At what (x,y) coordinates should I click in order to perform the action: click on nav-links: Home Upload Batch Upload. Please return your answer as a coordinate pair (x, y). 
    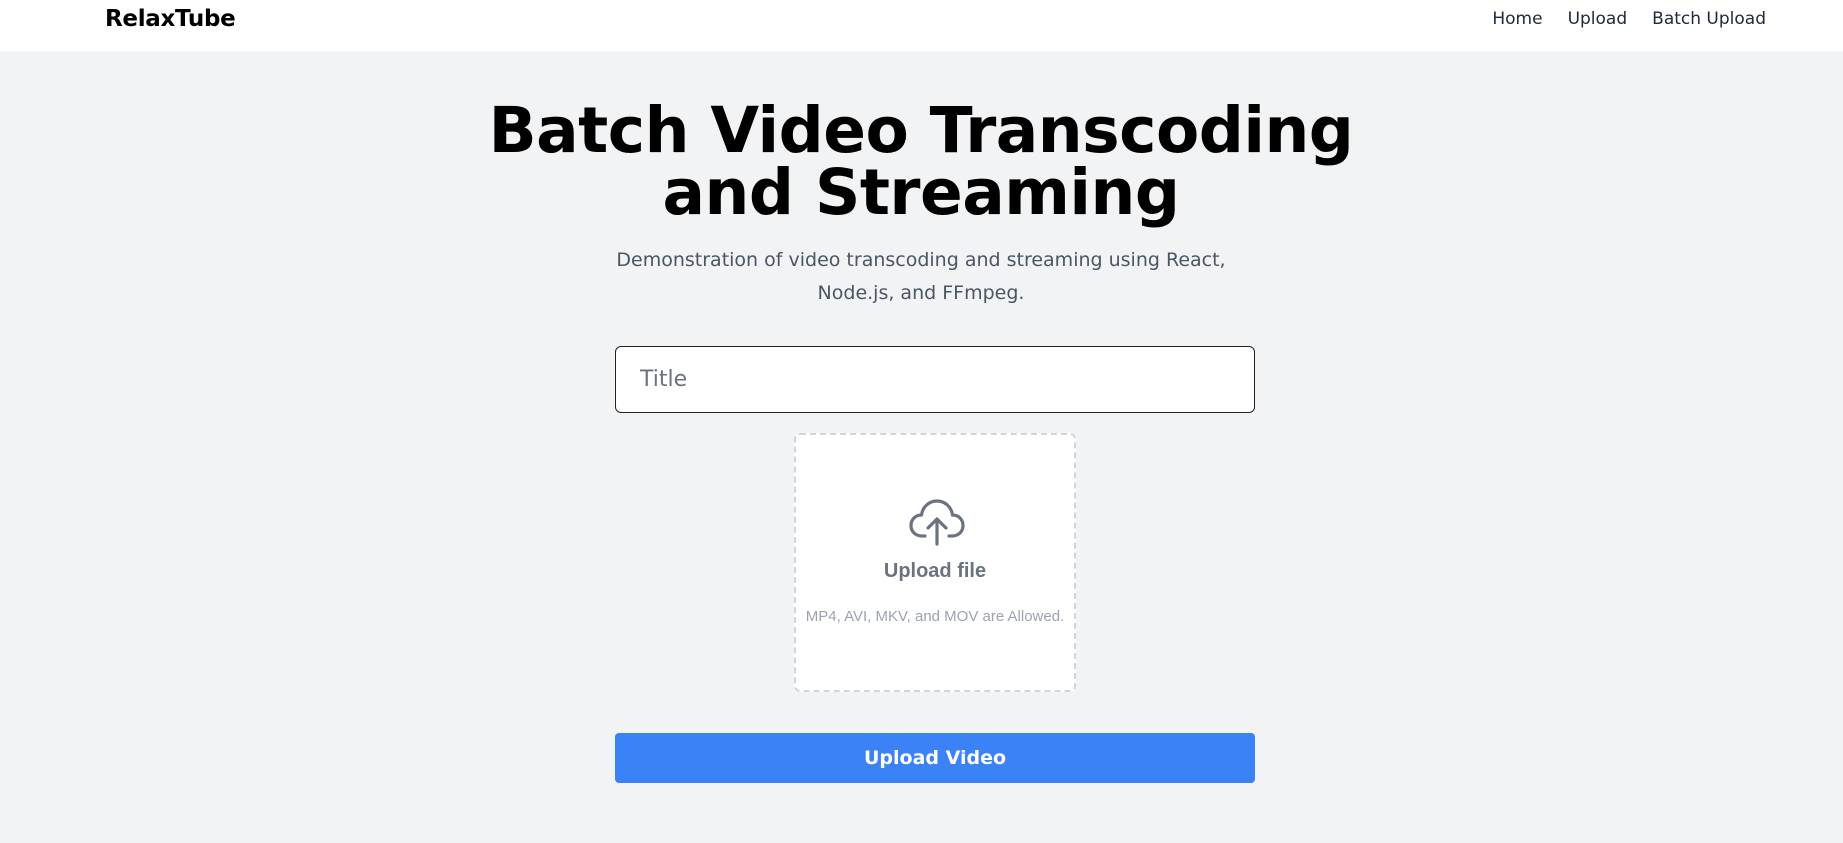
    Looking at the image, I should click on (1629, 19).